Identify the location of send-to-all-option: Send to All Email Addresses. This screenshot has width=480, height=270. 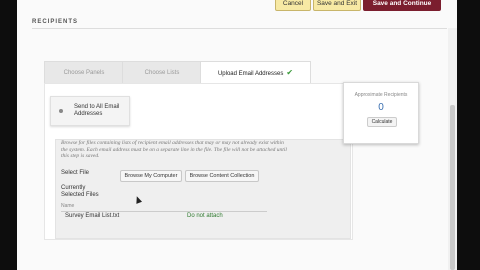
(90, 111).